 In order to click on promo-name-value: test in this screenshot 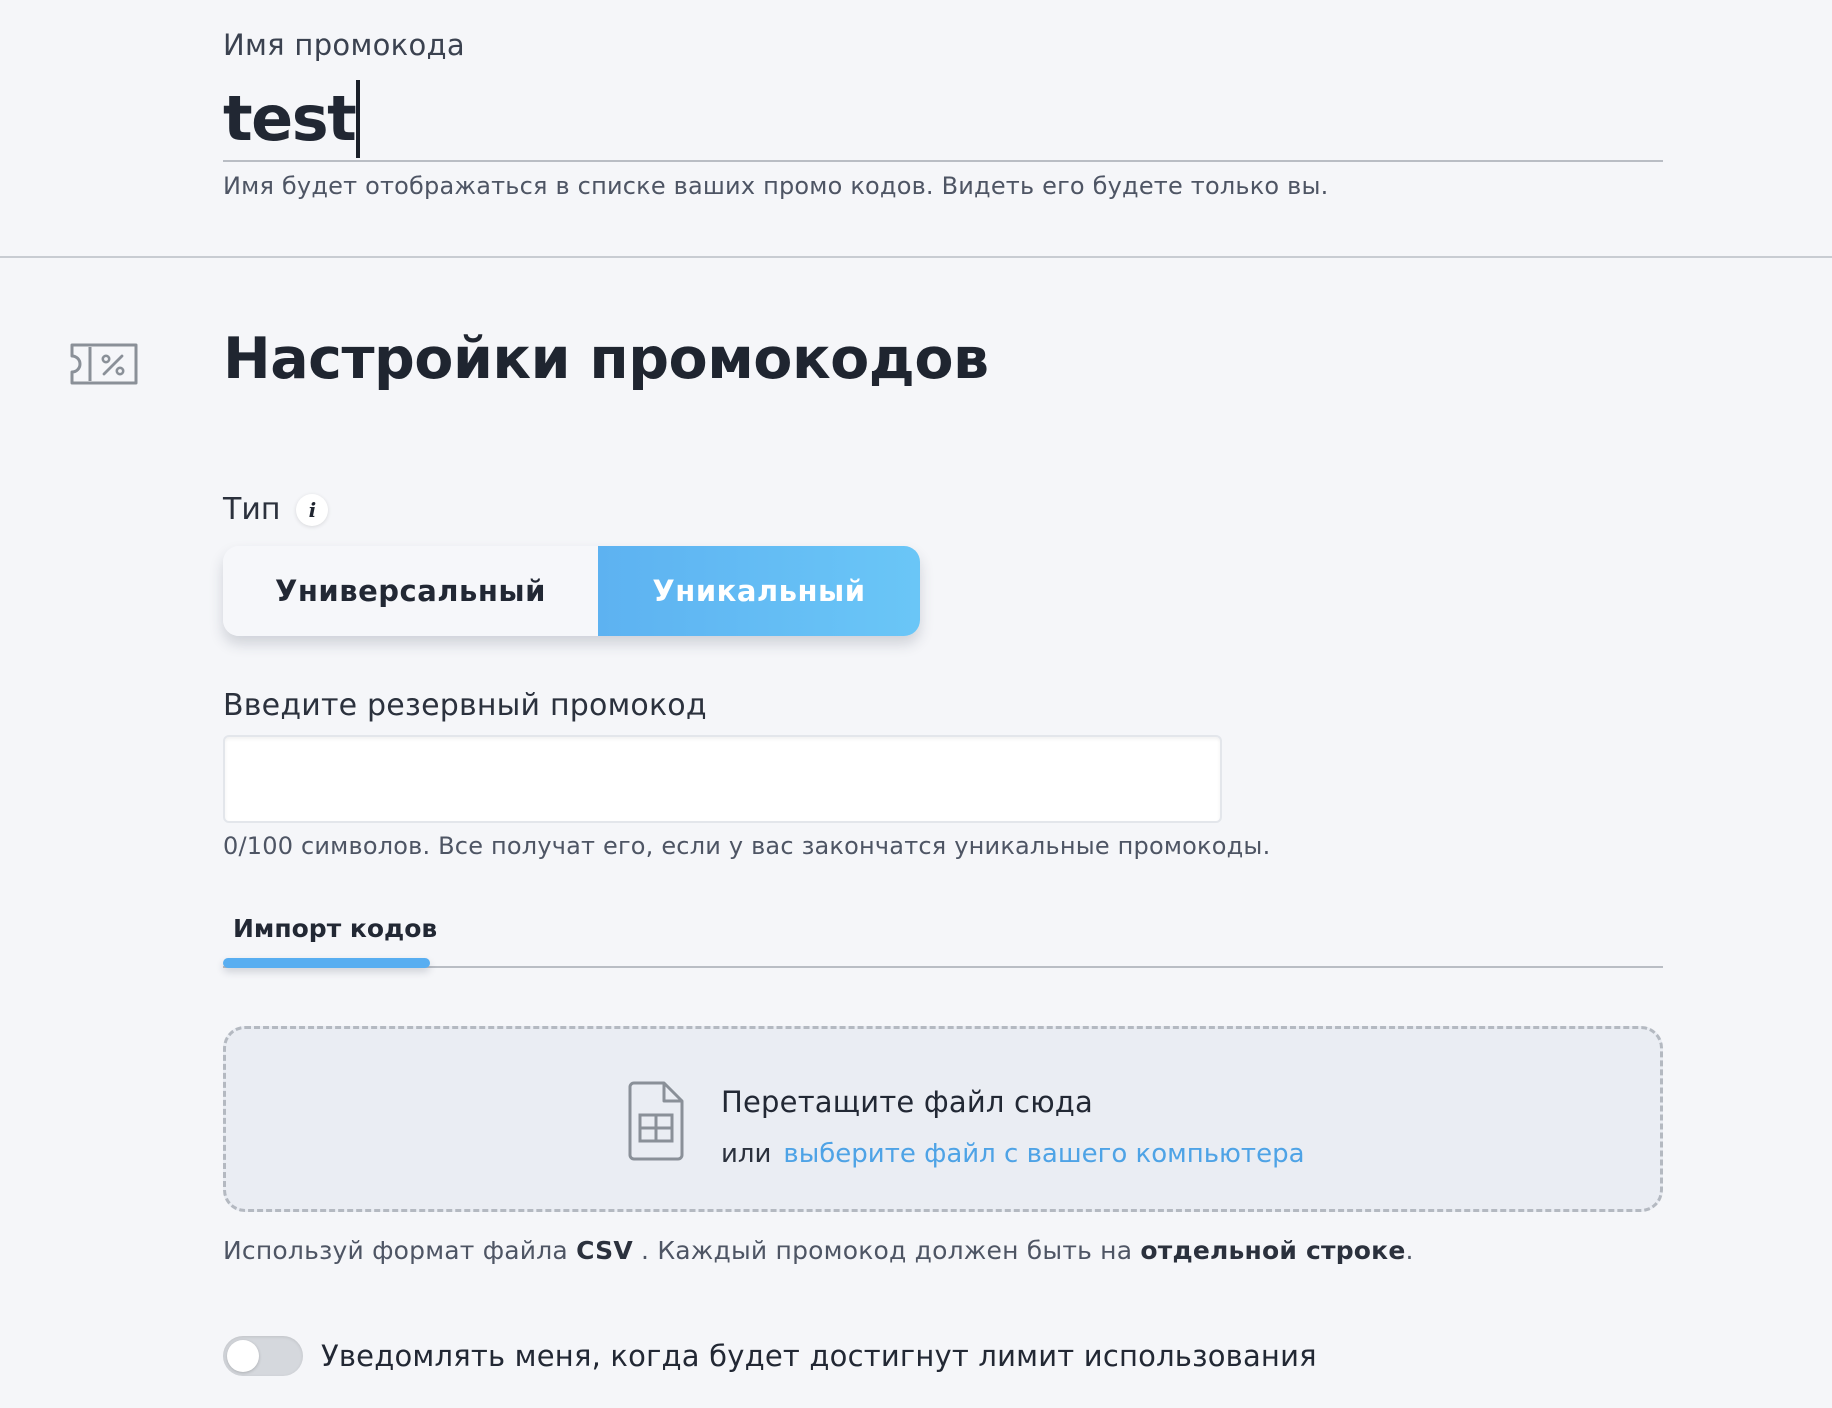, I will do `click(290, 118)`.